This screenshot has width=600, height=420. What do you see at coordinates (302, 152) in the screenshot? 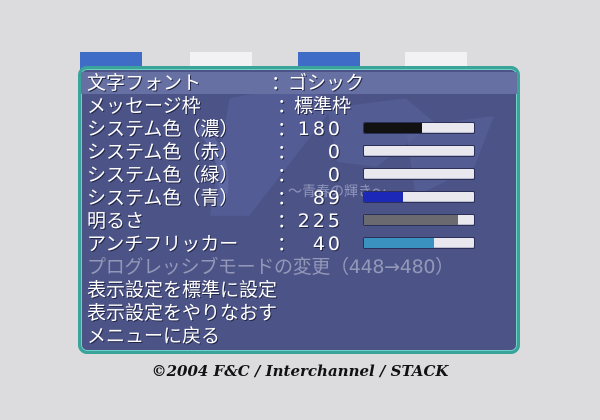
I see `menu-item-system-color-red: システム色（赤） ： 0` at bounding box center [302, 152].